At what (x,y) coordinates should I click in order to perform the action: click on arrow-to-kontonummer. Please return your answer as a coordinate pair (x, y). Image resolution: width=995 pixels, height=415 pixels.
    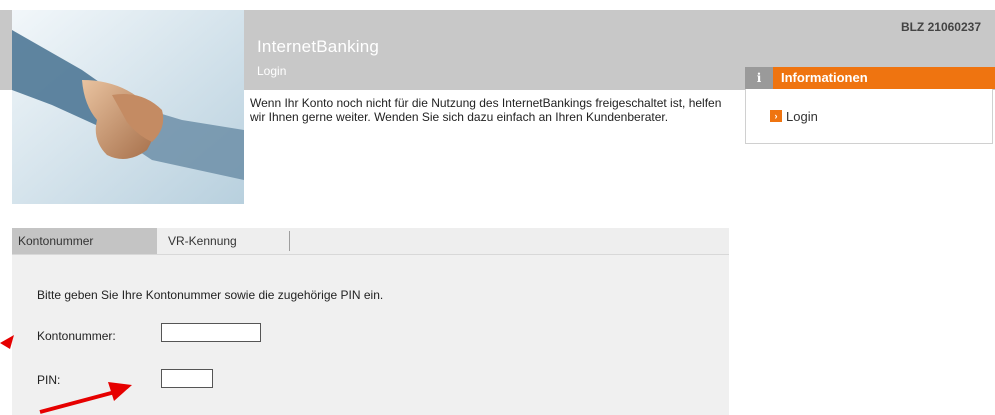
    Looking at the image, I should click on (7, 342).